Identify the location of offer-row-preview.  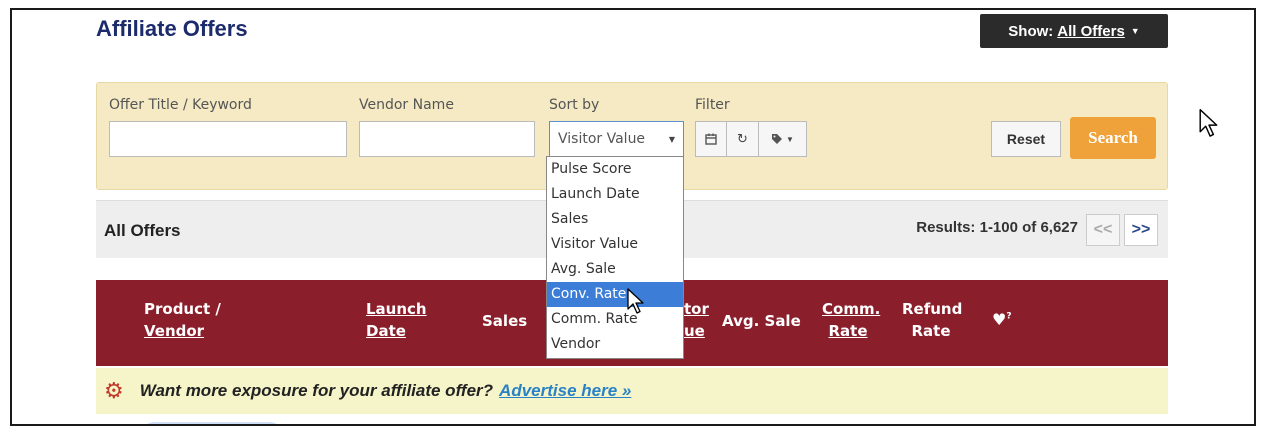
(212, 423).